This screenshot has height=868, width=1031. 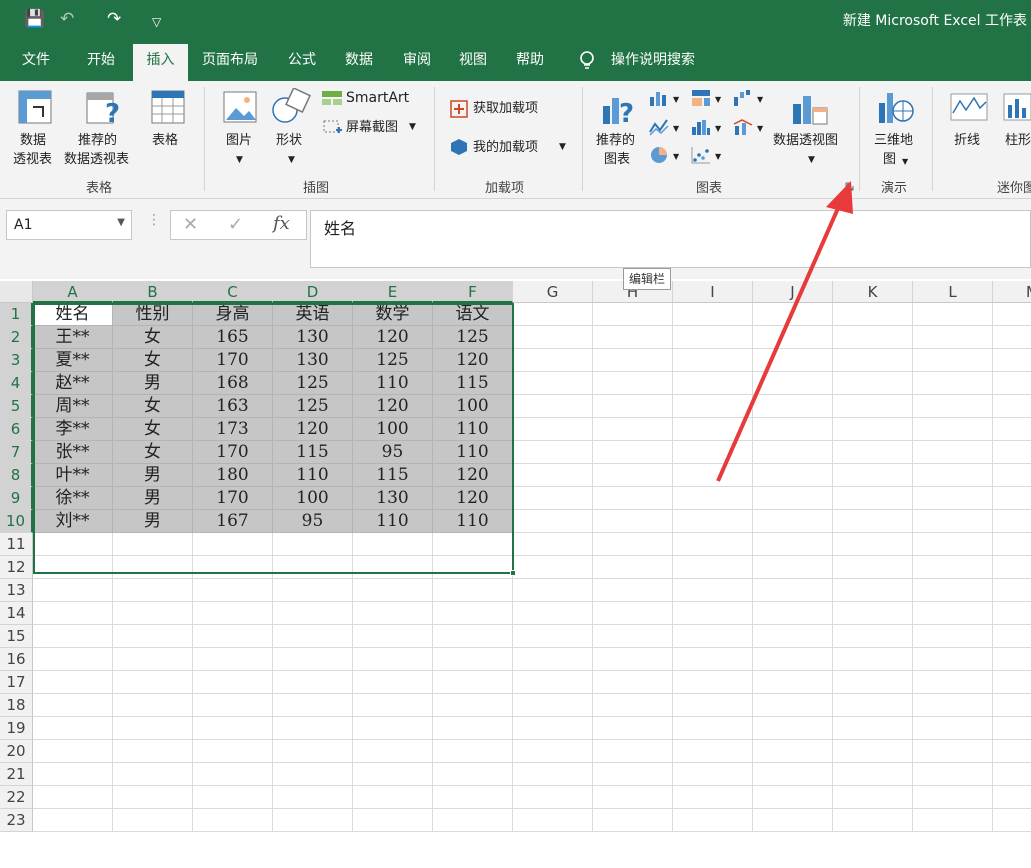 What do you see at coordinates (393, 429) in the screenshot?
I see `table-cell: 100` at bounding box center [393, 429].